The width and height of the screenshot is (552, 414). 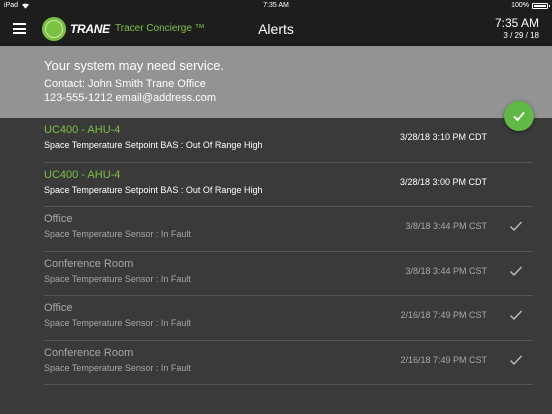 What do you see at coordinates (130, 98) in the screenshot?
I see `banner-phone: 123-555-1212 email@address.com` at bounding box center [130, 98].